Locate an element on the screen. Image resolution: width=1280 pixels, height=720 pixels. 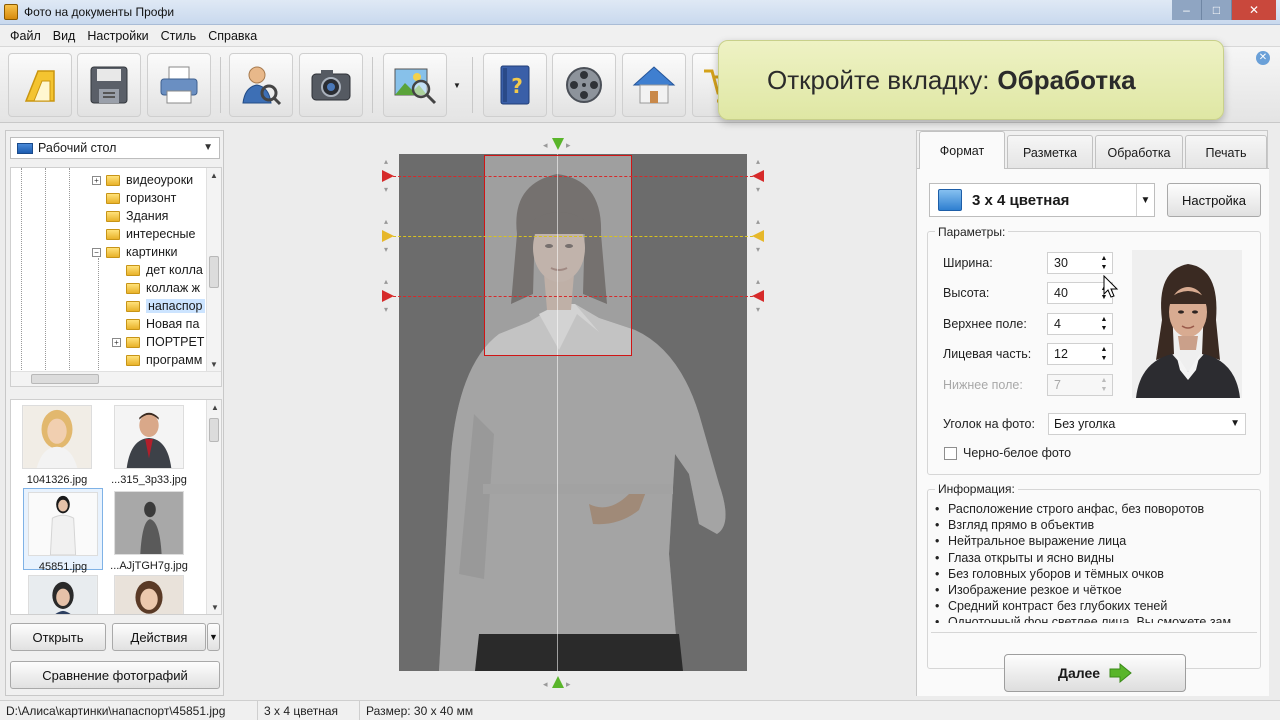
compare-photos-button: Сравнение фотографий is located at coordinates (115, 675).